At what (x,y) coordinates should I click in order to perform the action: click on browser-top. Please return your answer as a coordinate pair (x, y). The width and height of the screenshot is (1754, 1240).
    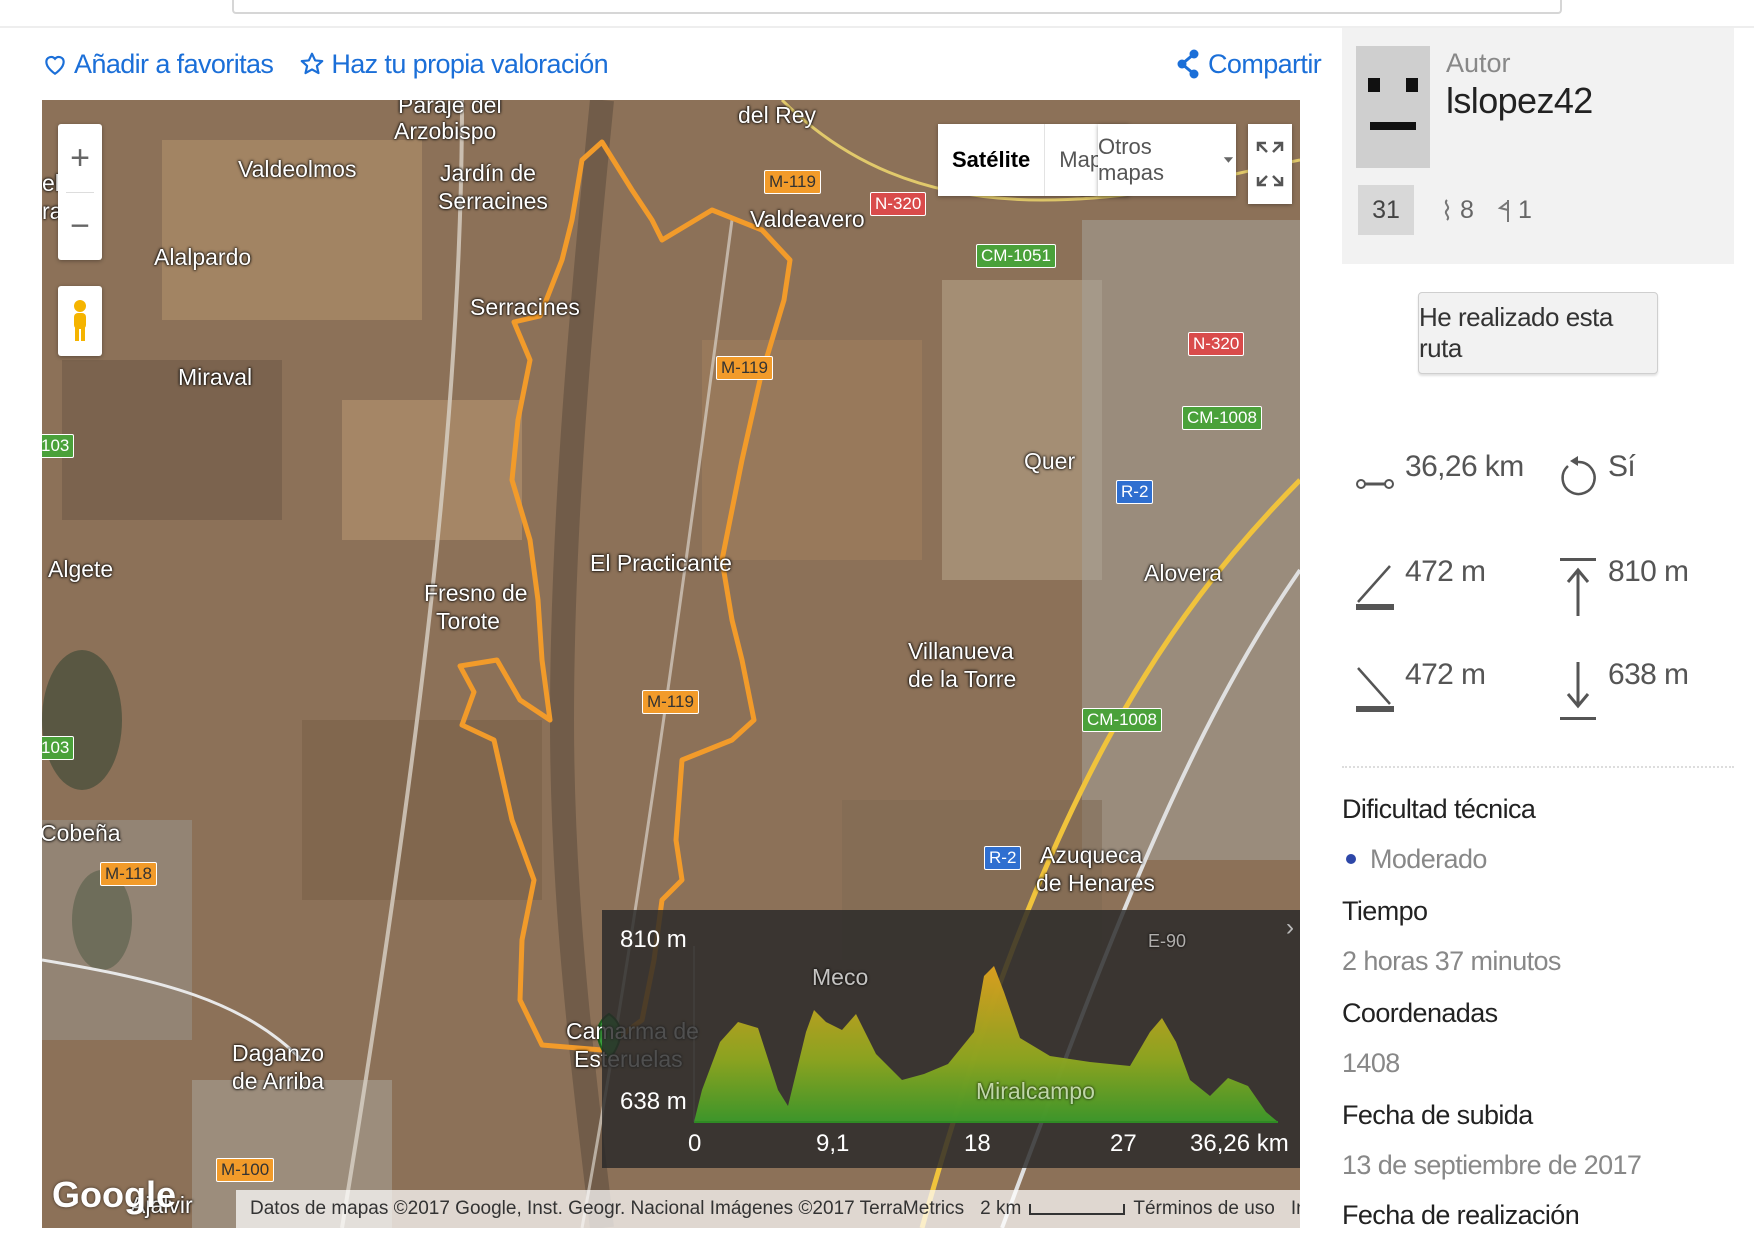
    Looking at the image, I should click on (877, 14).